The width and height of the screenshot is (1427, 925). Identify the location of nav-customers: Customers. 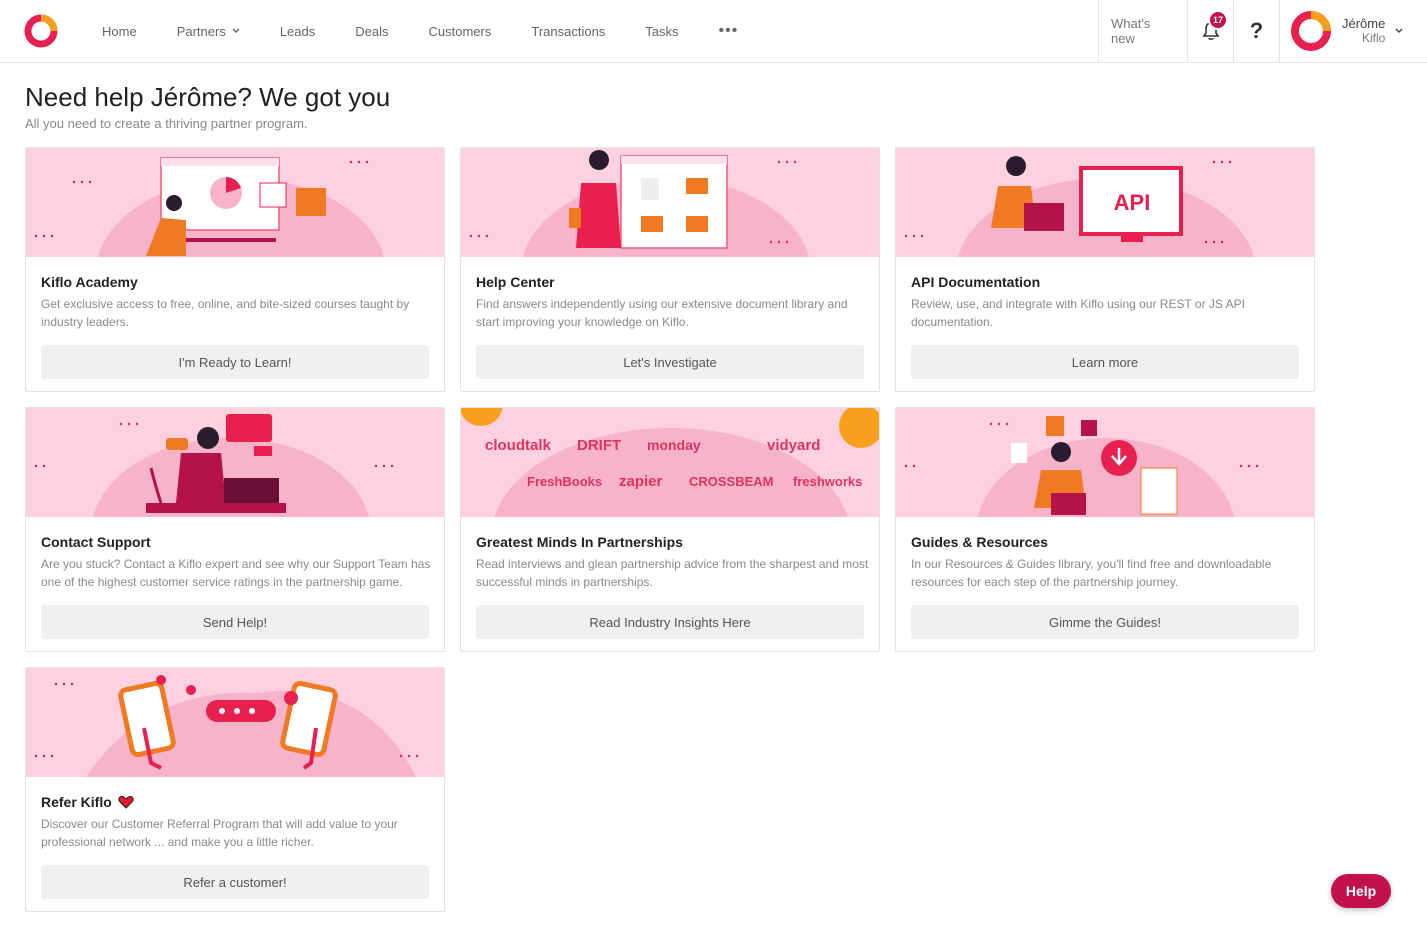
(460, 31).